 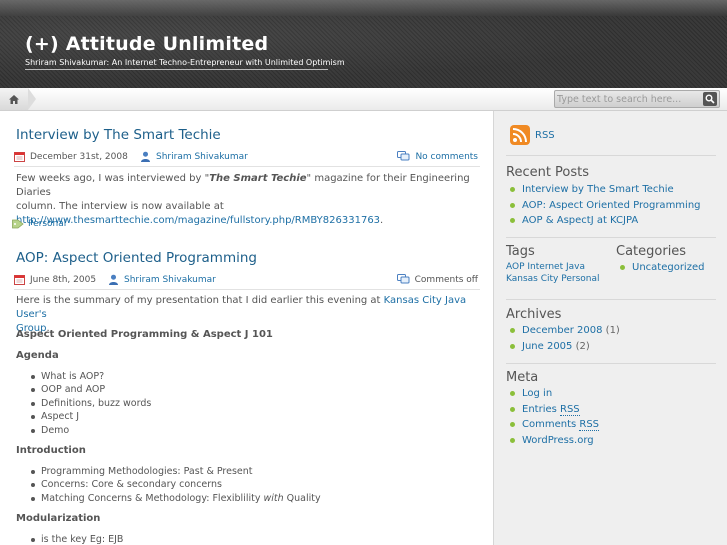 I want to click on user-icon, so click(x=113, y=279).